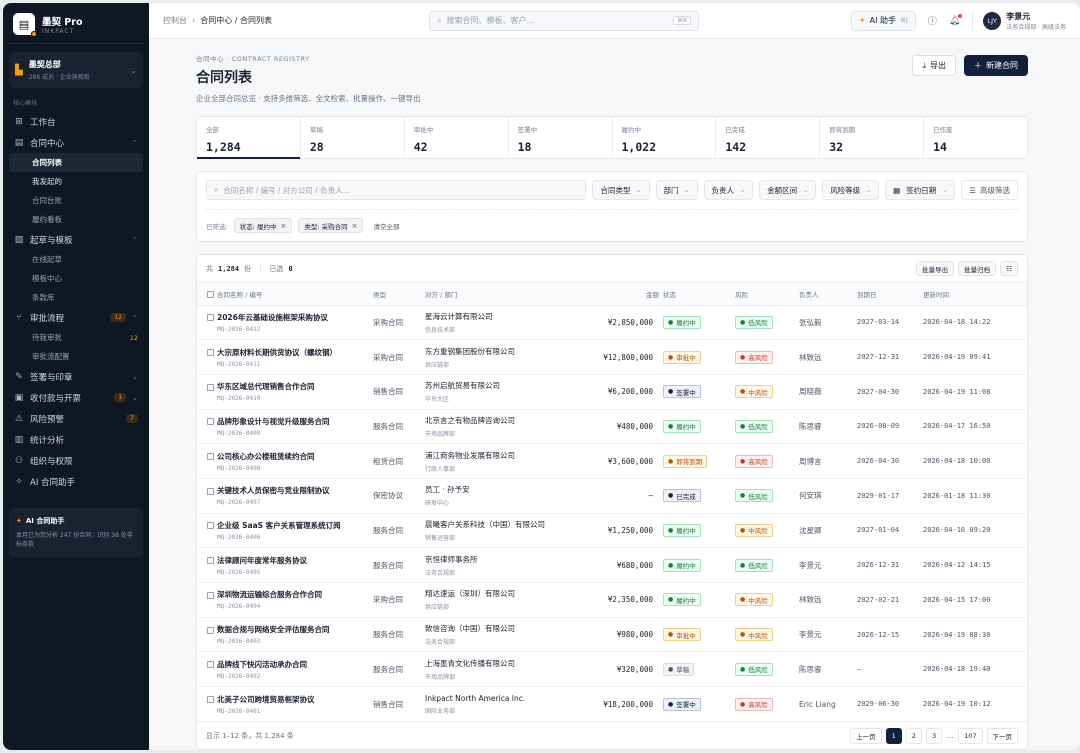 The image size is (1080, 753). What do you see at coordinates (76, 239) in the screenshot?
I see `sidebar-item-draft: ▧ 起草与模板 ⌃` at bounding box center [76, 239].